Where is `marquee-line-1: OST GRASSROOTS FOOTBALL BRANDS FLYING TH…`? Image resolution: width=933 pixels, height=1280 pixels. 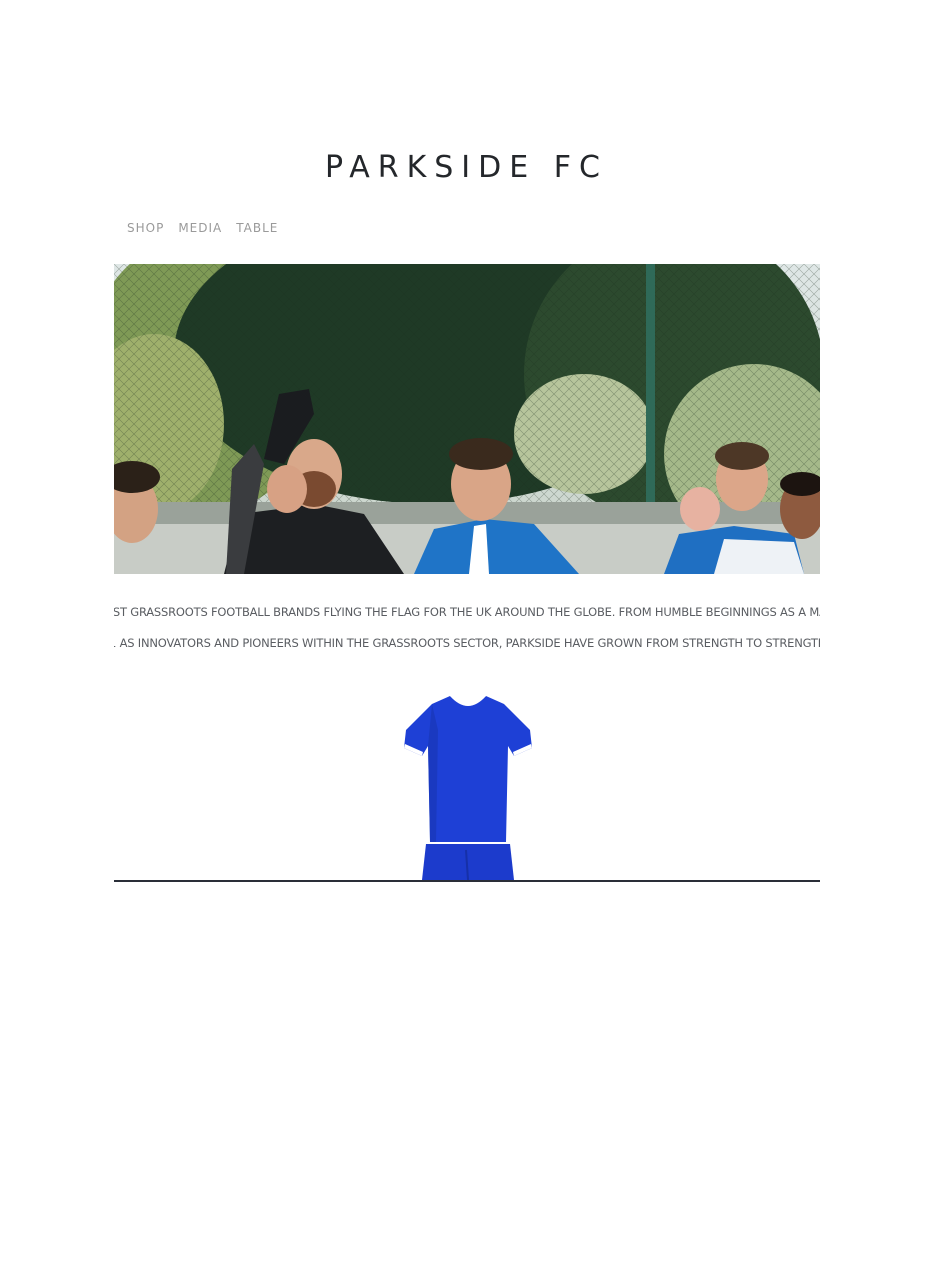
marquee-line-1: OST GRASSROOTS FOOTBALL BRANDS FLYING TH… is located at coordinates (467, 612).